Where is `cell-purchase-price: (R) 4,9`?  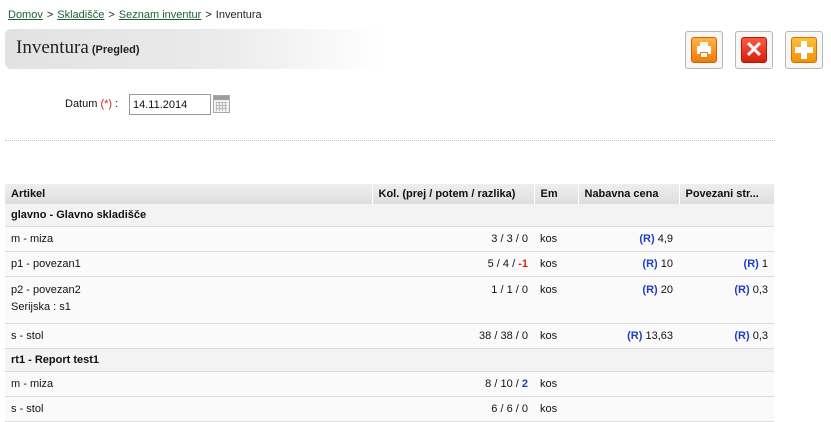 cell-purchase-price: (R) 4,9 is located at coordinates (628, 239).